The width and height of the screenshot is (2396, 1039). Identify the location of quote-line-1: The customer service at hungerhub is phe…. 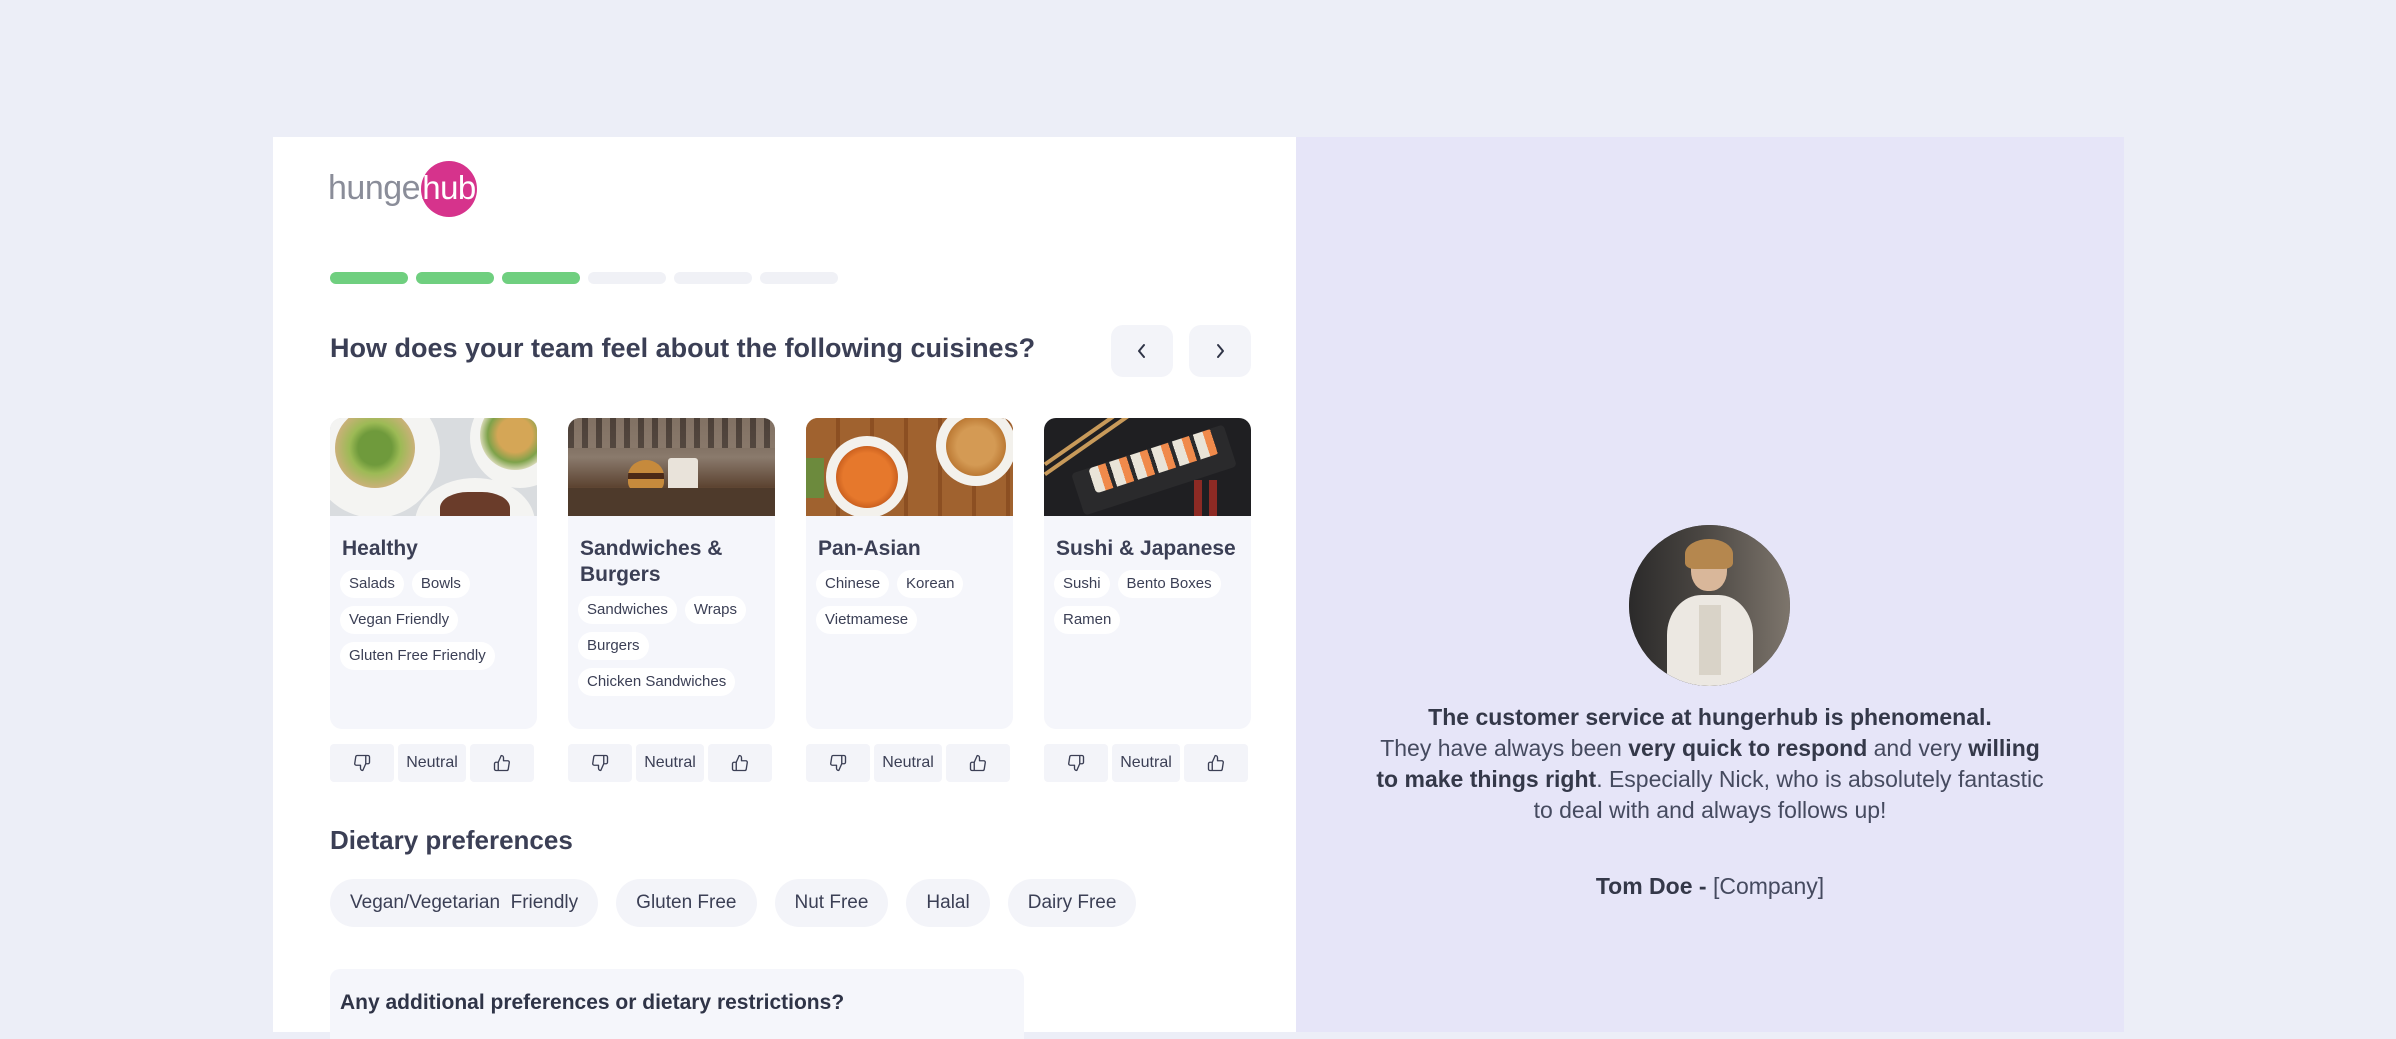
(1710, 717).